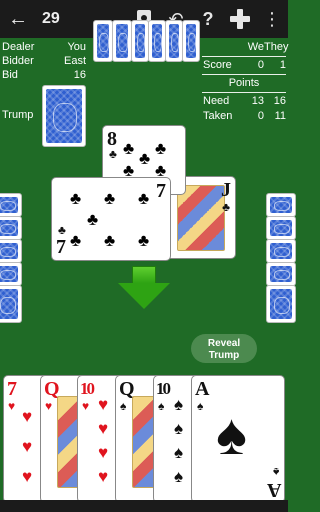 Image resolution: width=320 pixels, height=512 pixels. I want to click on game-info: Dealer You Bidder East Bid 16, so click(44, 61).